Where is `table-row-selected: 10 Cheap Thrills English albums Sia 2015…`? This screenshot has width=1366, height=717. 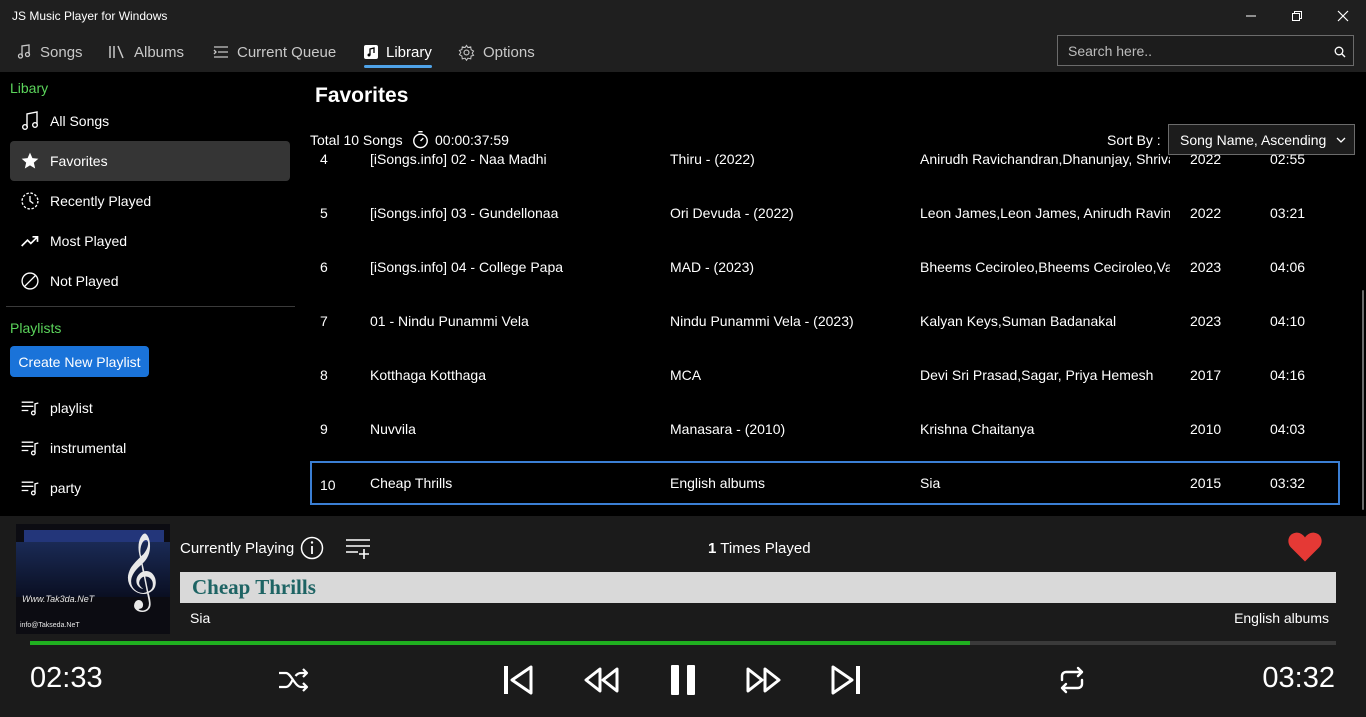
table-row-selected: 10 Cheap Thrills English albums Sia 2015… is located at coordinates (825, 483).